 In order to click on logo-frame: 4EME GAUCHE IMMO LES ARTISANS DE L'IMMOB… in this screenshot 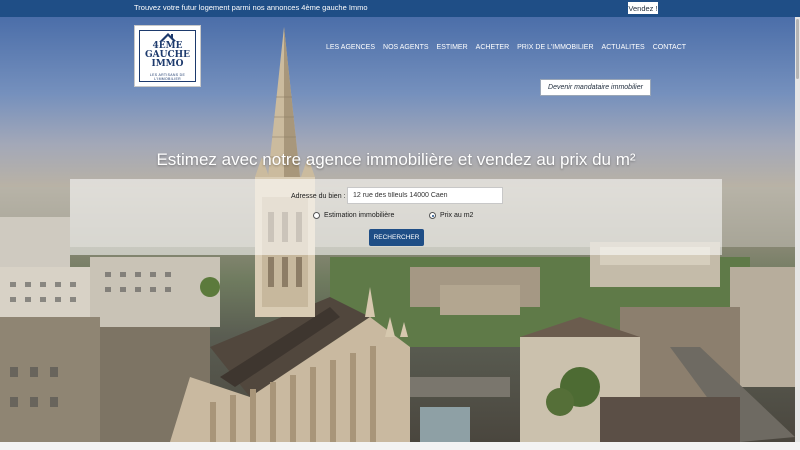, I will do `click(167, 56)`.